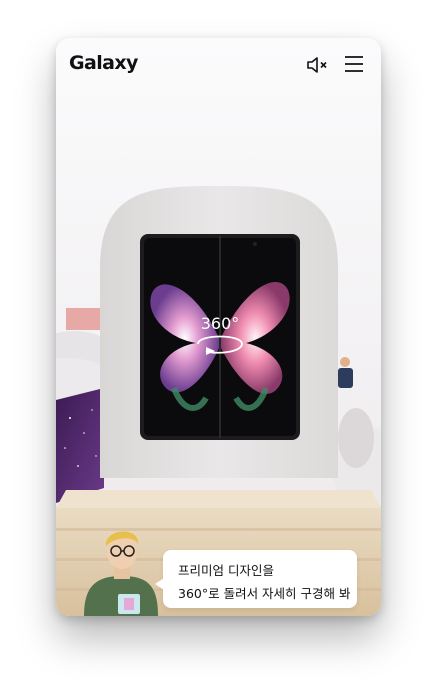  What do you see at coordinates (83, 319) in the screenshot?
I see `decor-block` at bounding box center [83, 319].